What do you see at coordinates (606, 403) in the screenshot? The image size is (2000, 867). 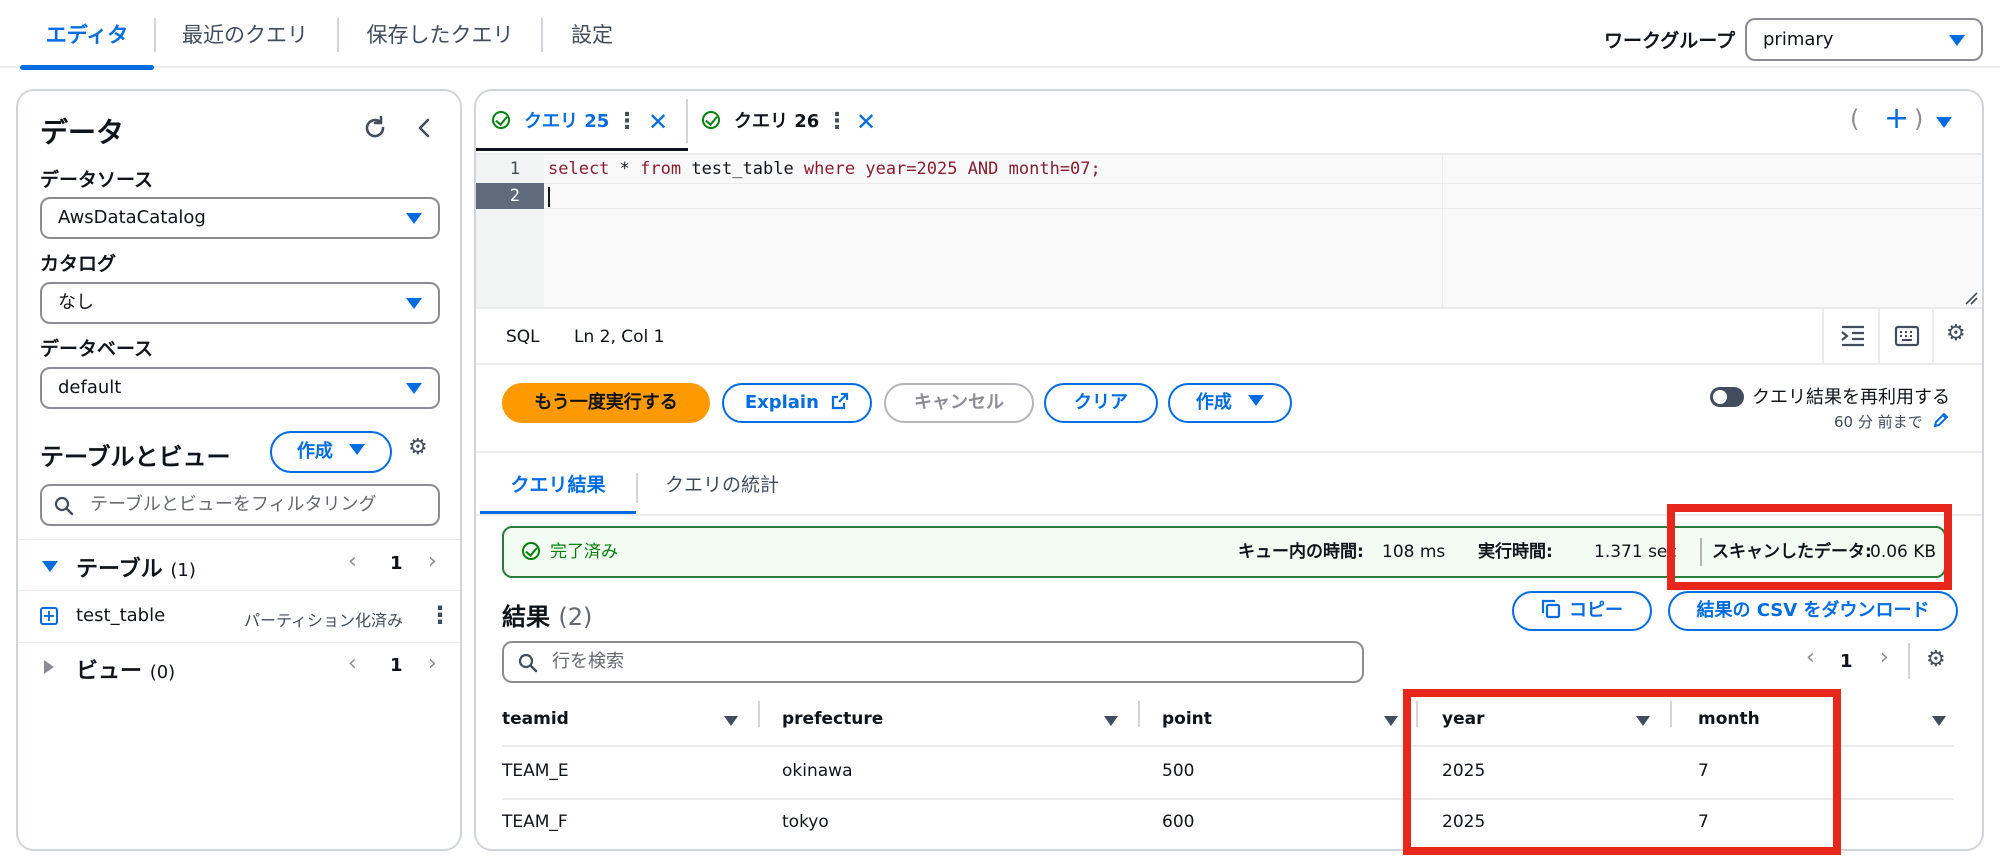 I see `rerun-button: もう一度実行する` at bounding box center [606, 403].